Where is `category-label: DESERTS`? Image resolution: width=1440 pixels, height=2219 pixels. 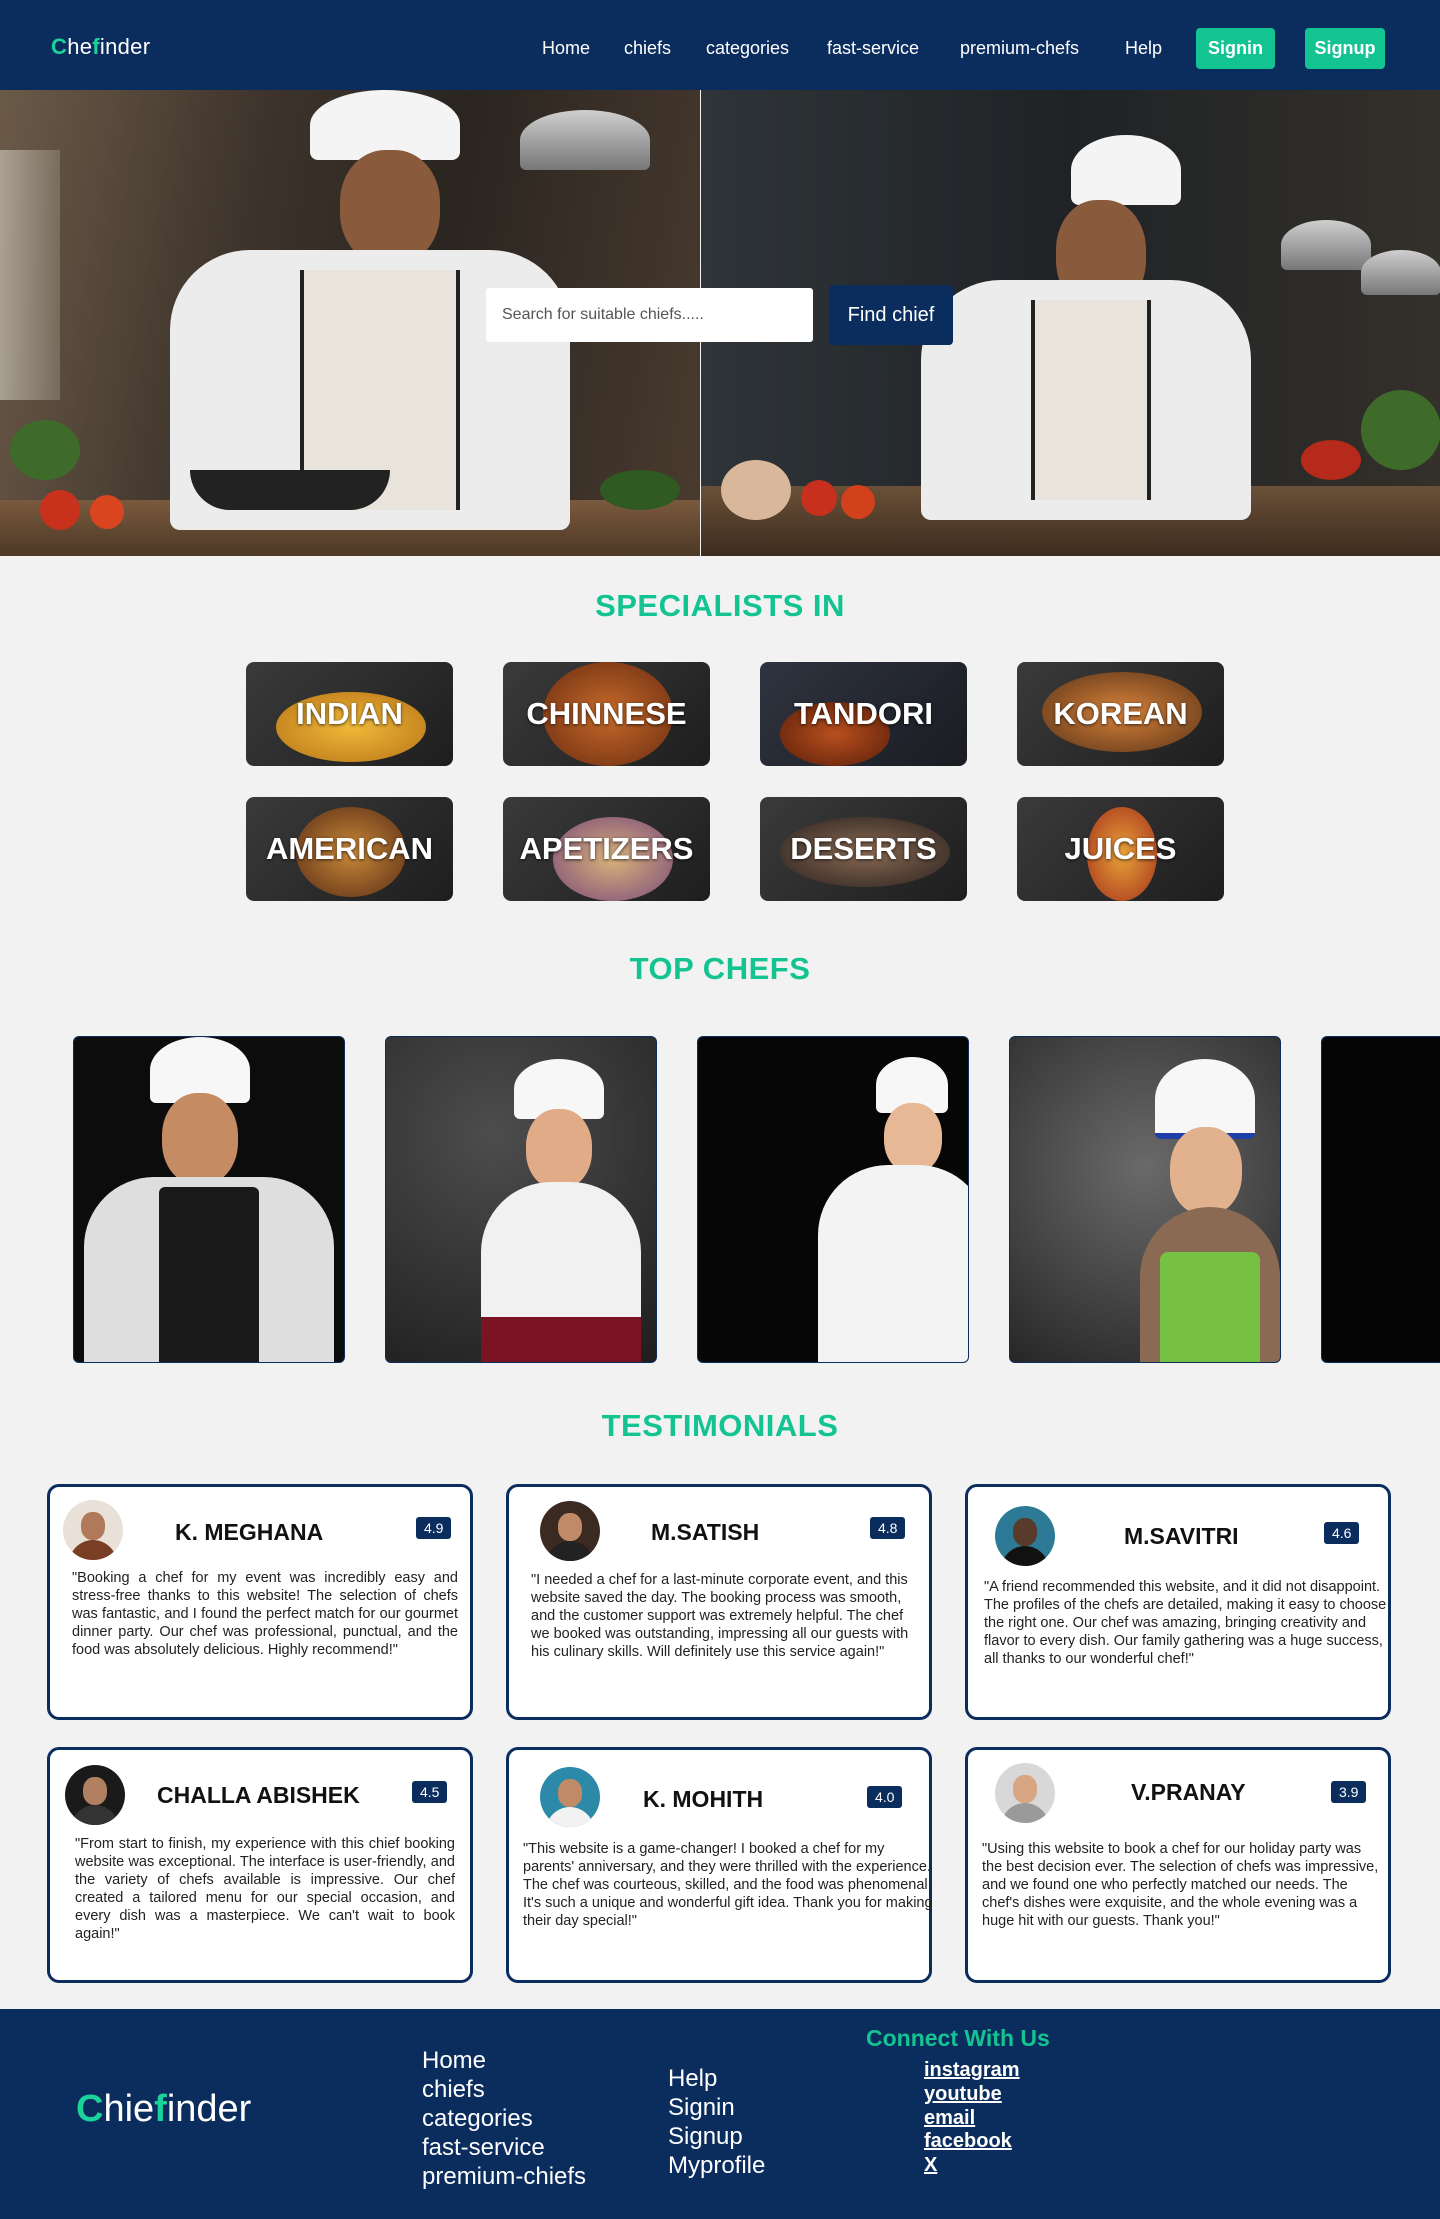
category-label: DESERTS is located at coordinates (863, 848).